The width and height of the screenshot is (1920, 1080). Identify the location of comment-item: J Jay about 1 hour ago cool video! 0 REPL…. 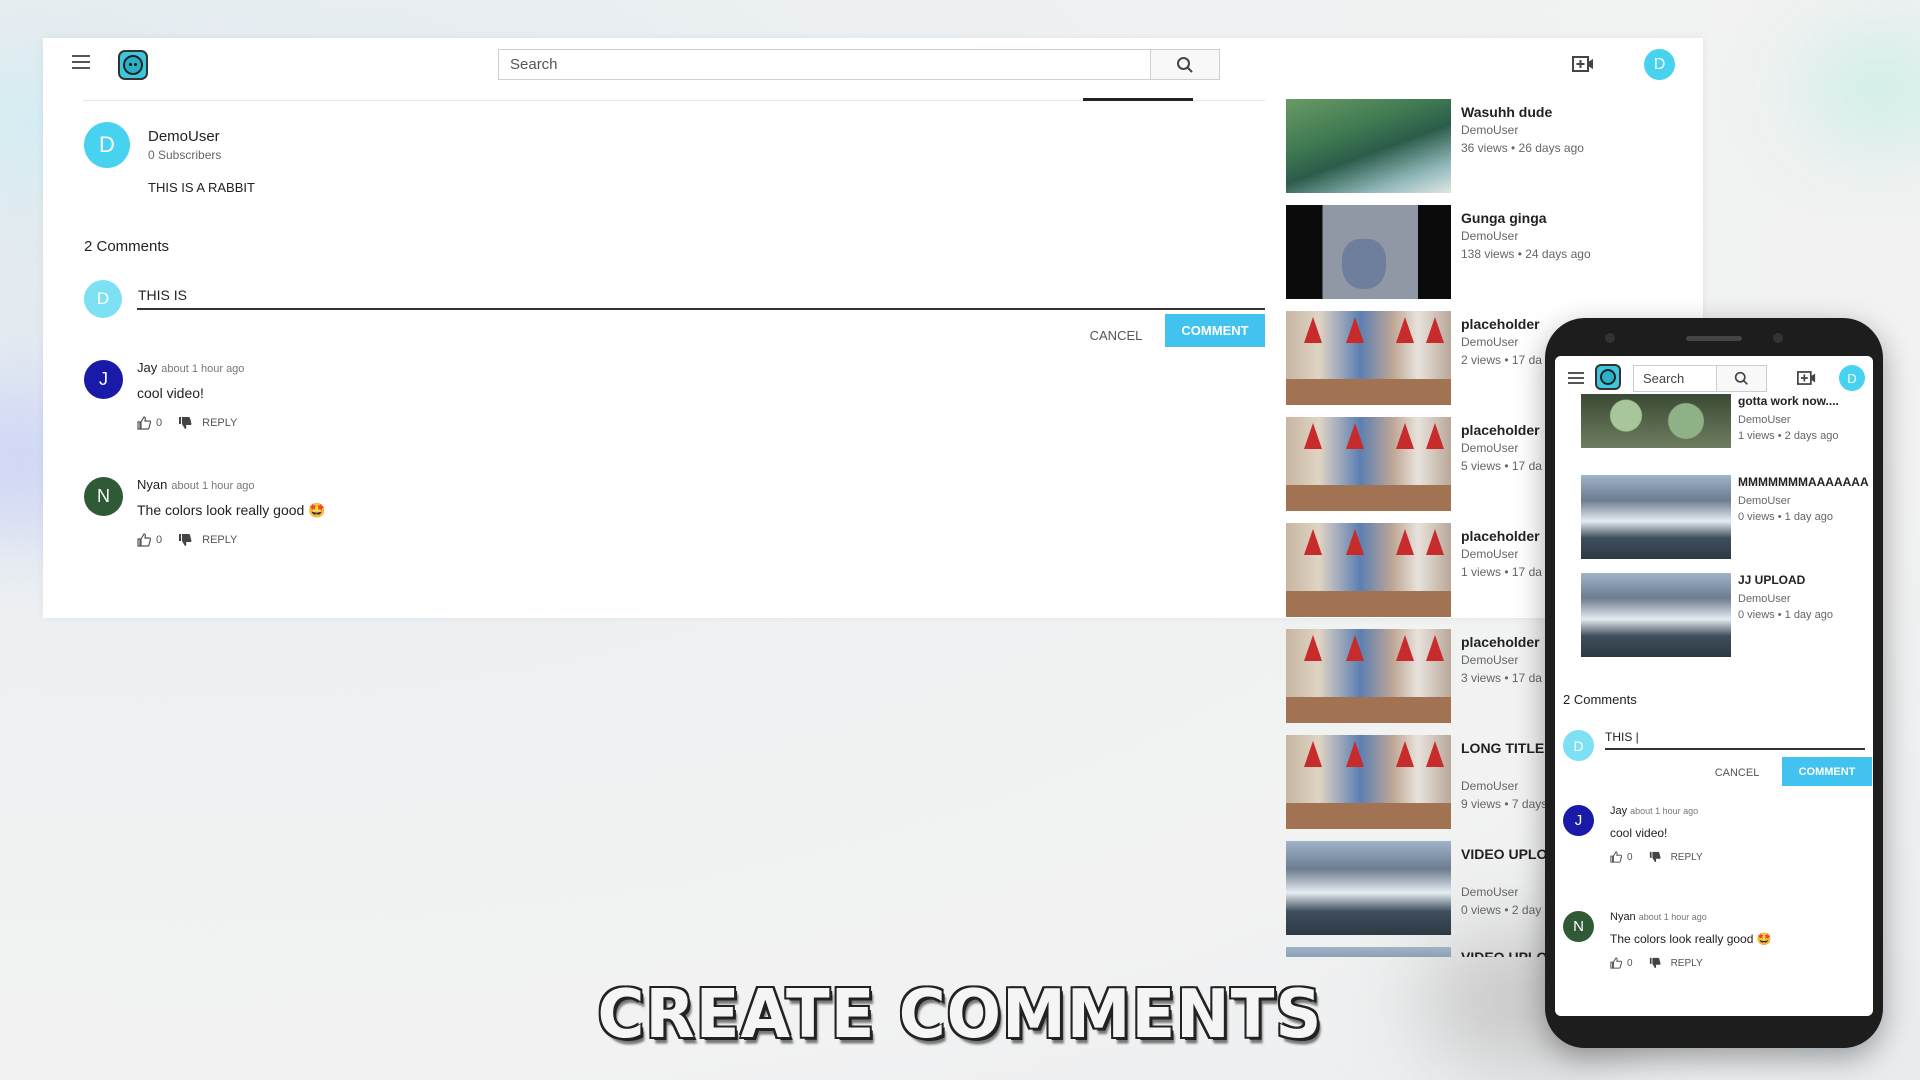
(1713, 845).